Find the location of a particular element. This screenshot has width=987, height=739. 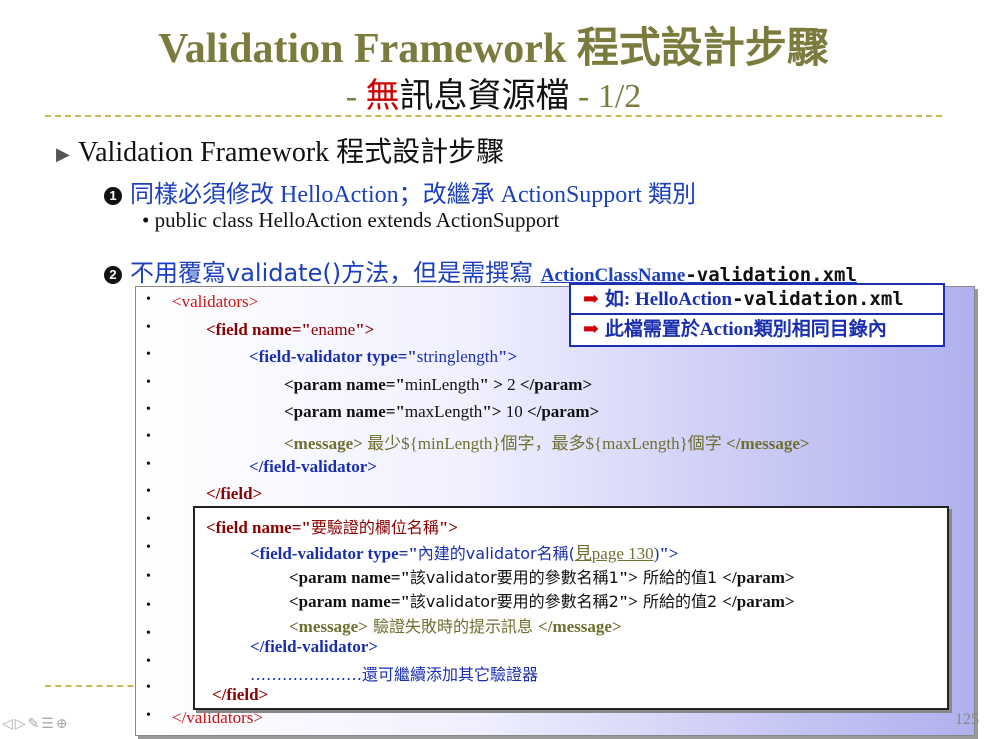

page-130-link: 見page 130 is located at coordinates (614, 553).